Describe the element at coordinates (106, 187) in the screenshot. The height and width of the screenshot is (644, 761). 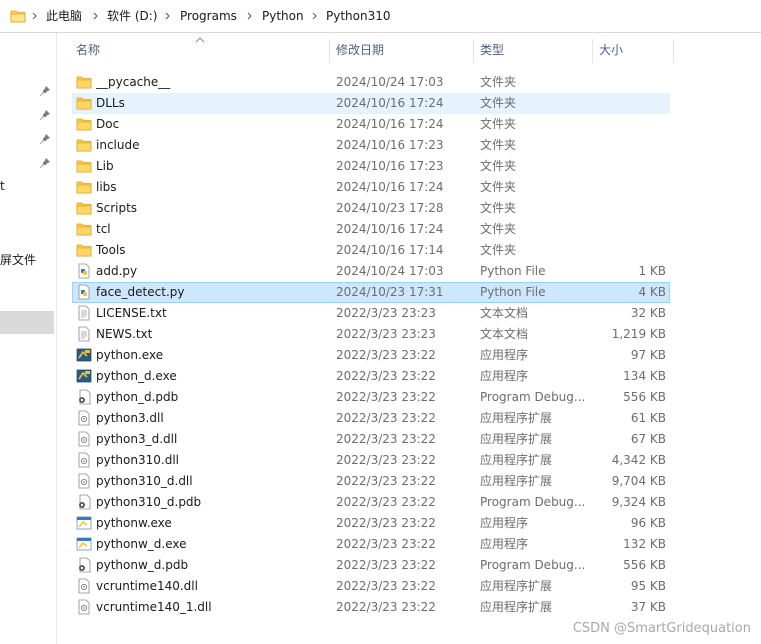
I see `file-name: libs` at that location.